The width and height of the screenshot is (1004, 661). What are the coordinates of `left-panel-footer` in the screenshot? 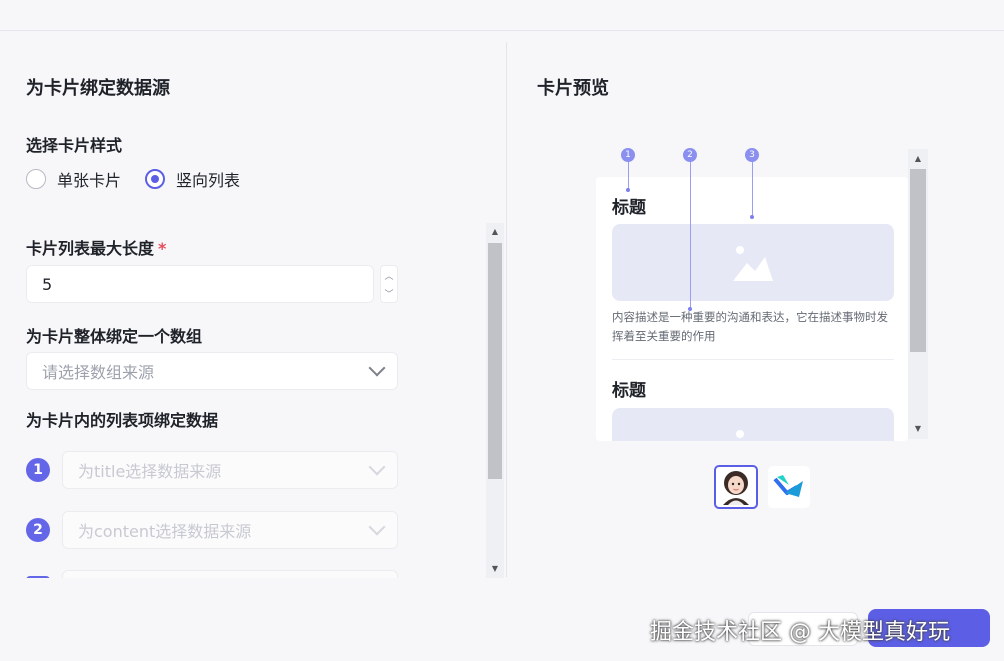 It's located at (253, 619).